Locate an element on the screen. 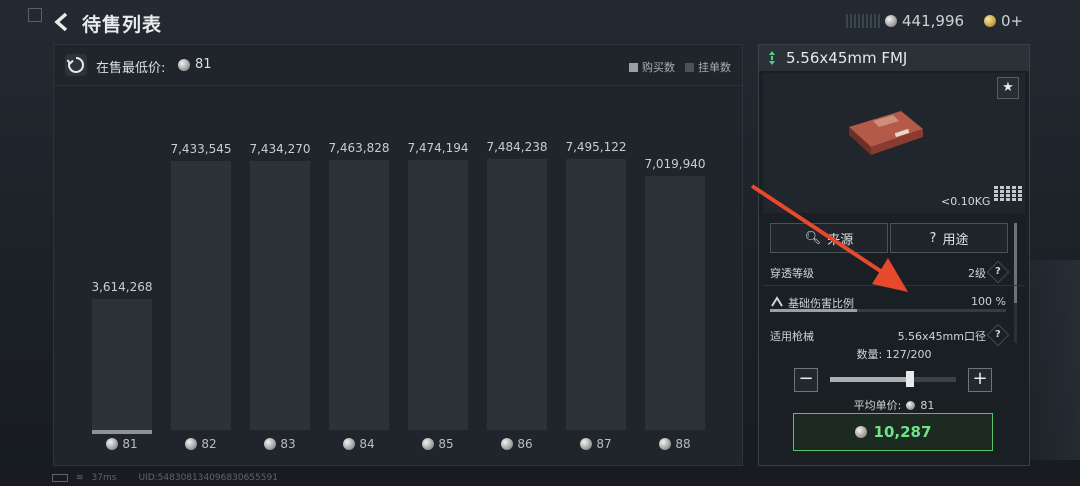 The image size is (1080, 486). x-tick-label: 87 is located at coordinates (596, 444).